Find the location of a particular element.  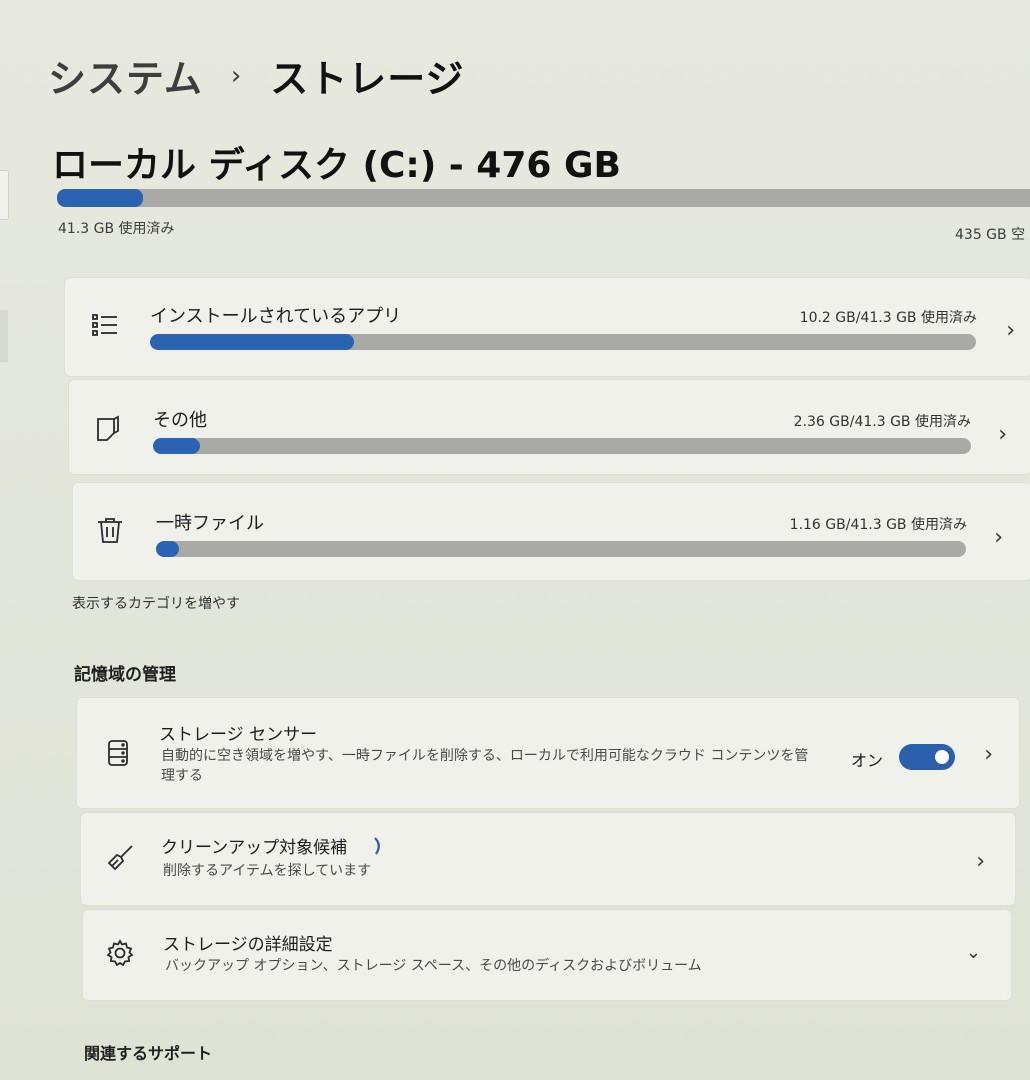

category-usage: 10.2 GB/41.3 GB 使用済み is located at coordinates (888, 318).